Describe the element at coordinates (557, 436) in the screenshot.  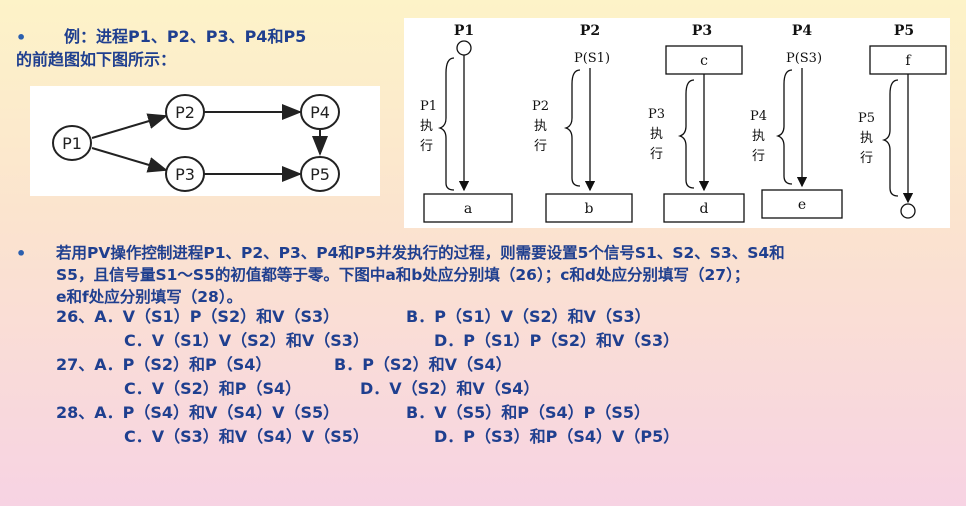
I see `option-28-d: D．P（S3）和P（S4）V（P5）` at that location.